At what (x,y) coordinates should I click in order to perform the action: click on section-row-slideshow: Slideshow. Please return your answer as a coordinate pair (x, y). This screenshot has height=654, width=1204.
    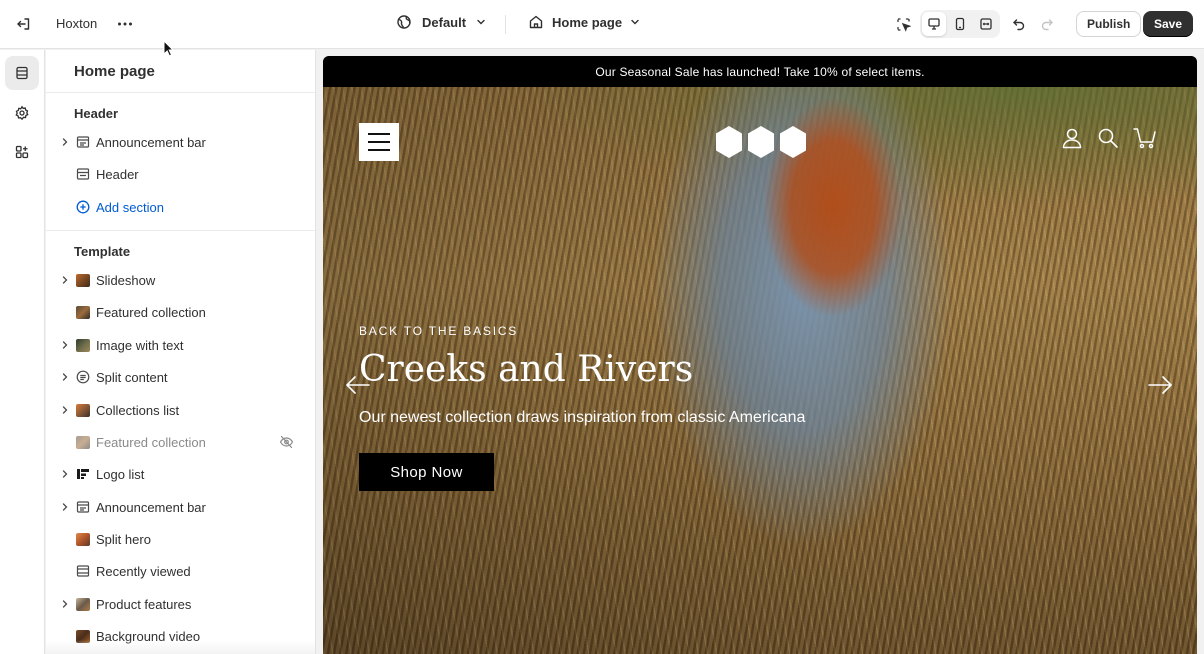
    Looking at the image, I should click on (185, 280).